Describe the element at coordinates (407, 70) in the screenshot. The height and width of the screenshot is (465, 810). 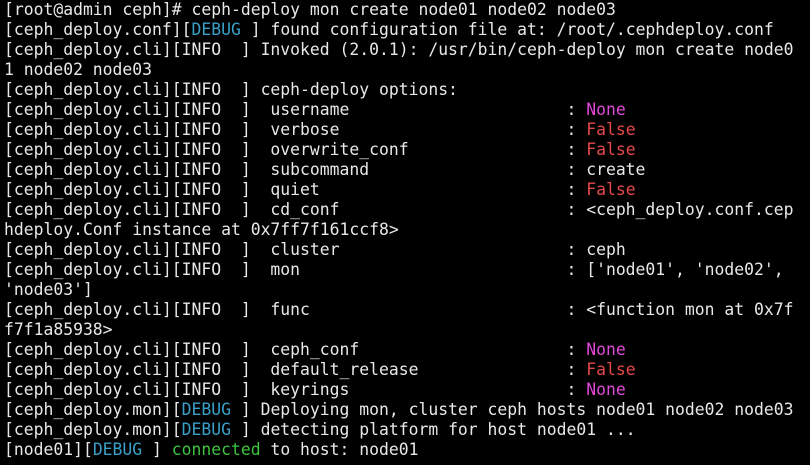
I see `terminal-line: 1 node02 node03` at that location.